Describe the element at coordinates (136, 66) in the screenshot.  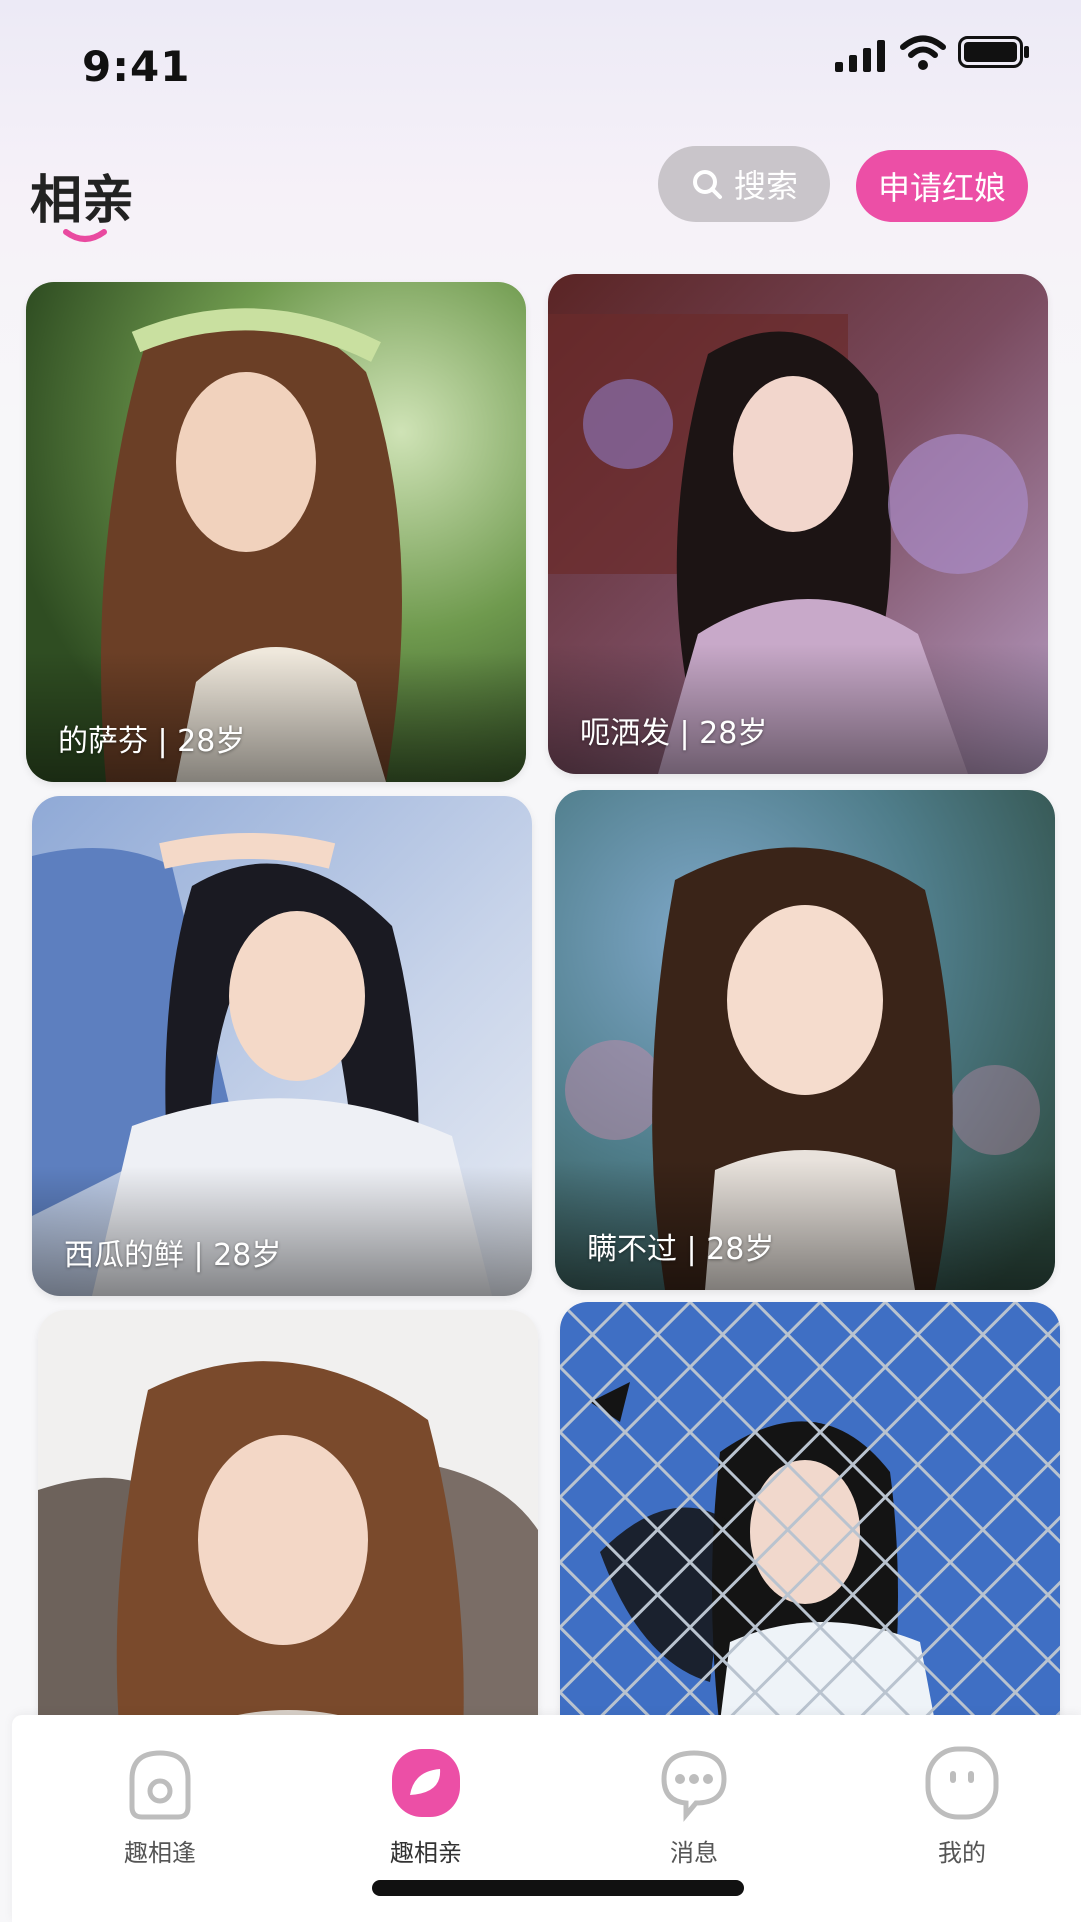
I see `status-time: 9:41` at that location.